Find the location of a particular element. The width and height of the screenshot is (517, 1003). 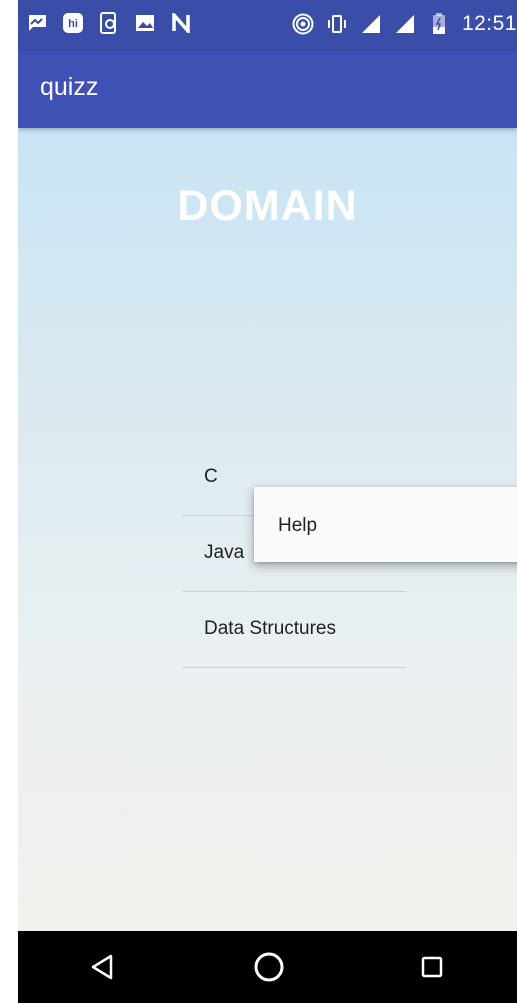

status-notification-icons: hi is located at coordinates (109, 23).